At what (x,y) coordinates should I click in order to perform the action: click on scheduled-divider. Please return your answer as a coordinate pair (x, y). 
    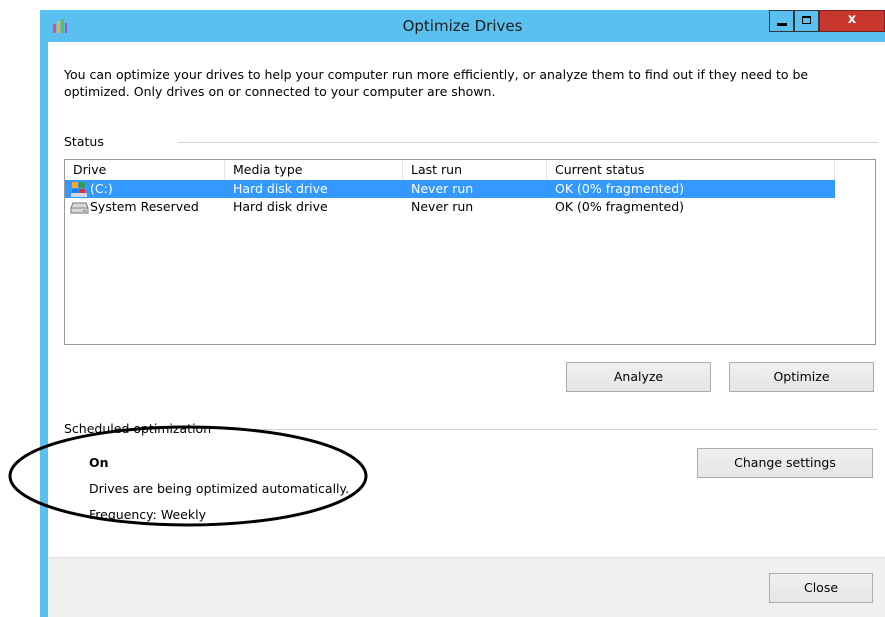
    Looking at the image, I should click on (560, 429).